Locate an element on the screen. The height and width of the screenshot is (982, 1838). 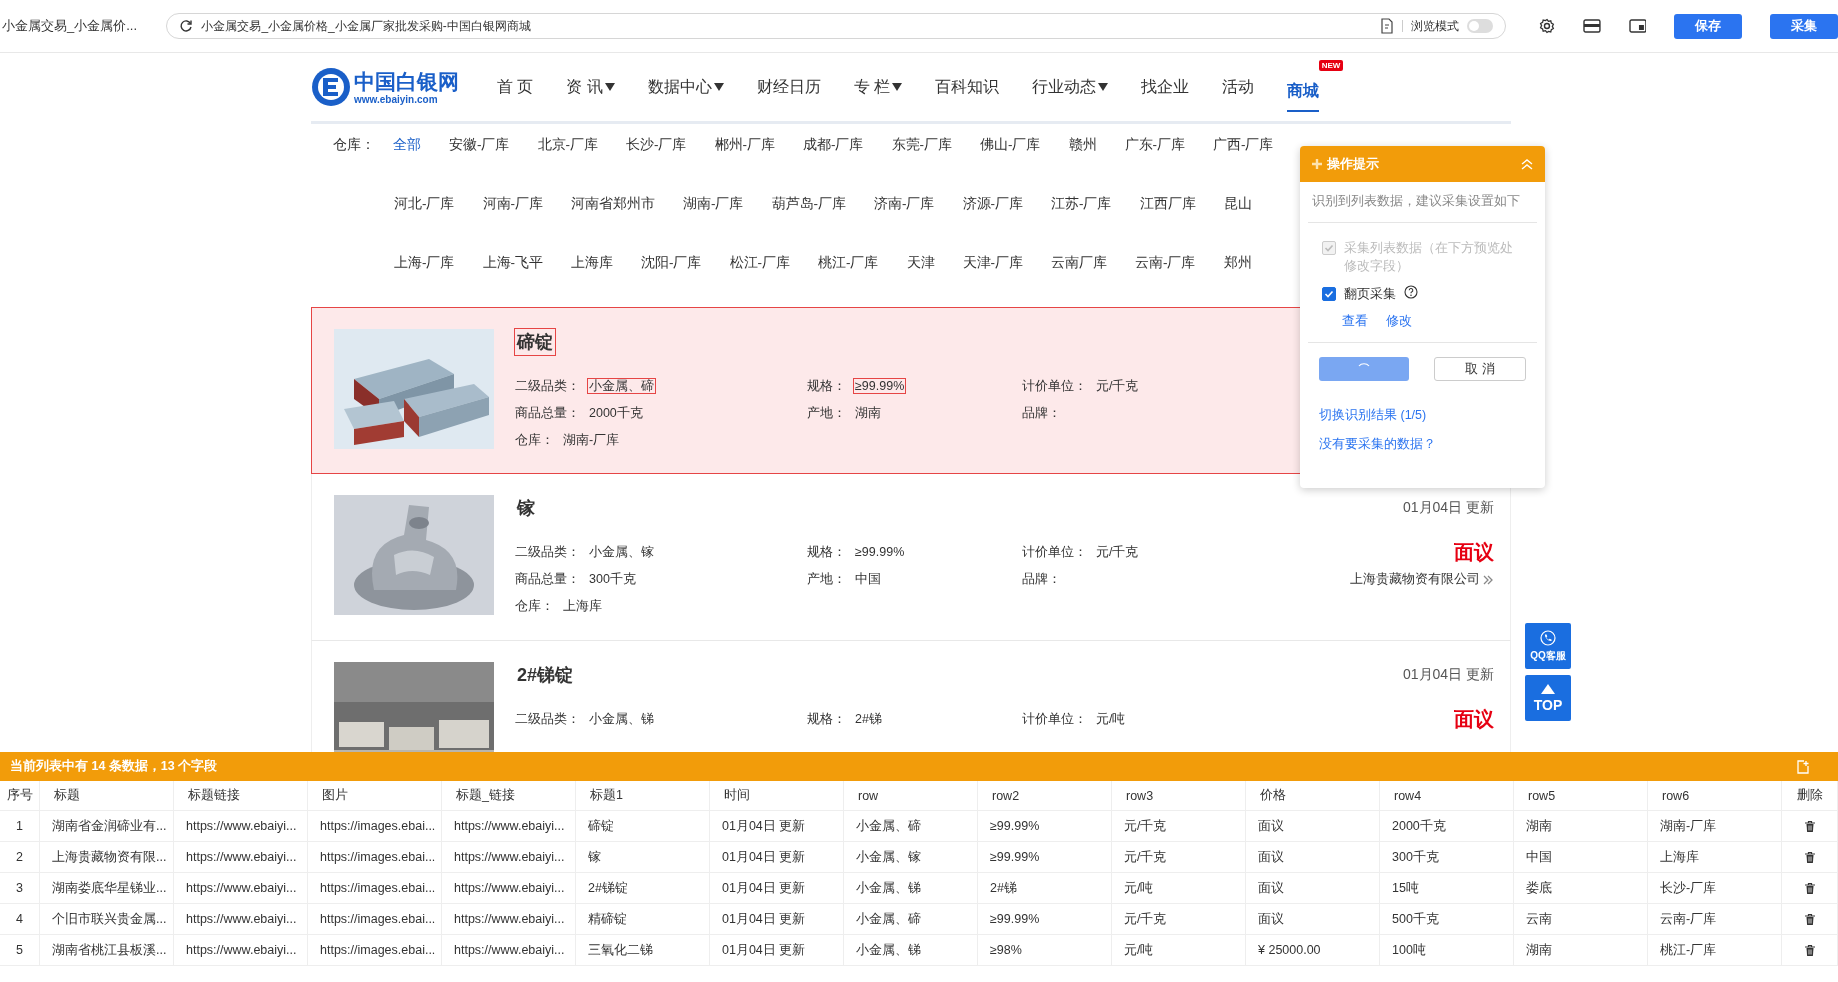
nav-link: 百科知识 is located at coordinates (967, 87).